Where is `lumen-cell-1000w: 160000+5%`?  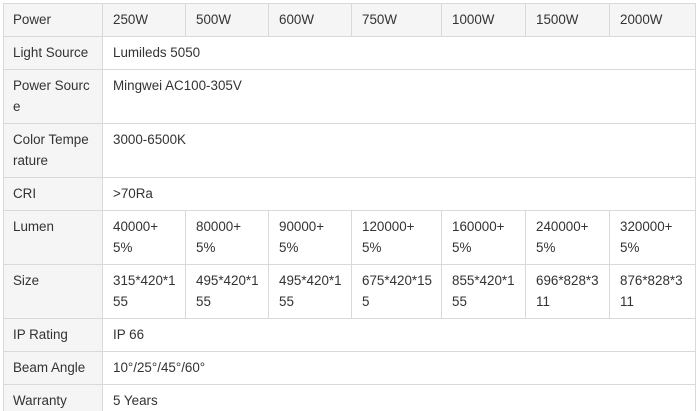 lumen-cell-1000w: 160000+5% is located at coordinates (483, 237).